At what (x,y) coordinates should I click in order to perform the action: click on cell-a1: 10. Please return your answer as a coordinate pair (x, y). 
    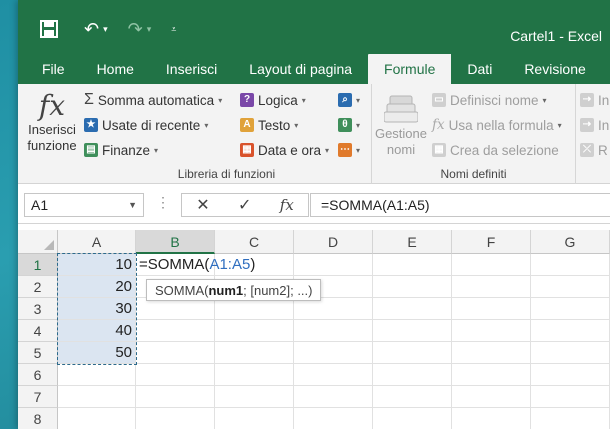
    Looking at the image, I should click on (97, 265).